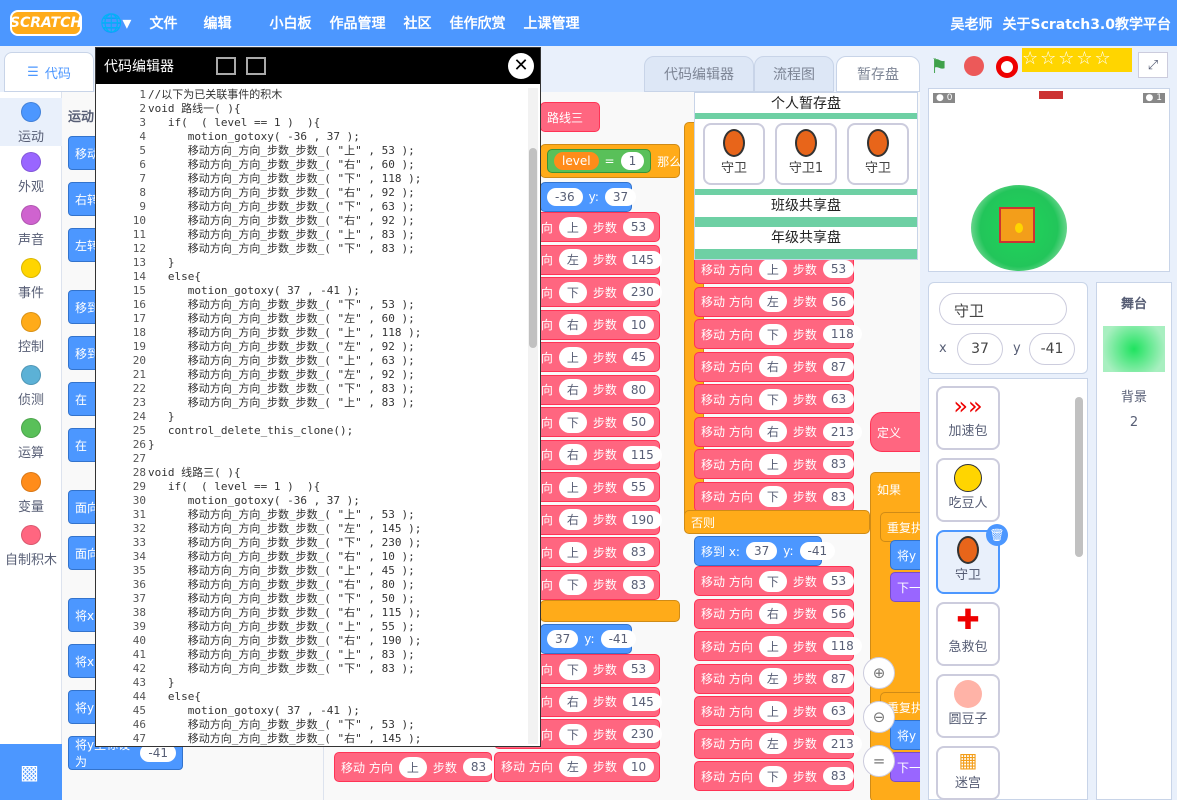 The height and width of the screenshot is (800, 1177). What do you see at coordinates (281, 515) in the screenshot?
I see `code-line: 移动方向_方向_步数_步数_( "上" , 53 );` at bounding box center [281, 515].